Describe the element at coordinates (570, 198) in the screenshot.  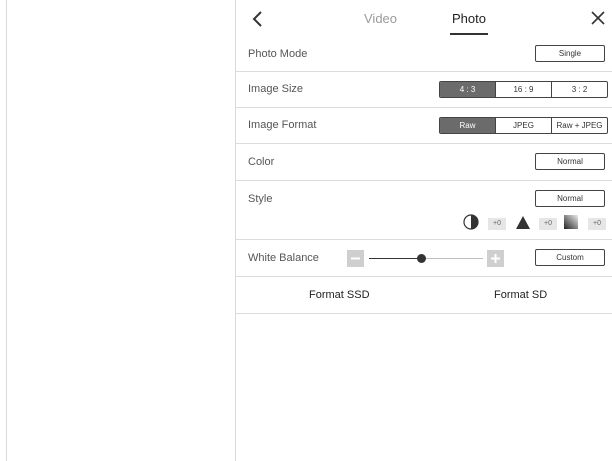
I see `style-select: Normal` at that location.